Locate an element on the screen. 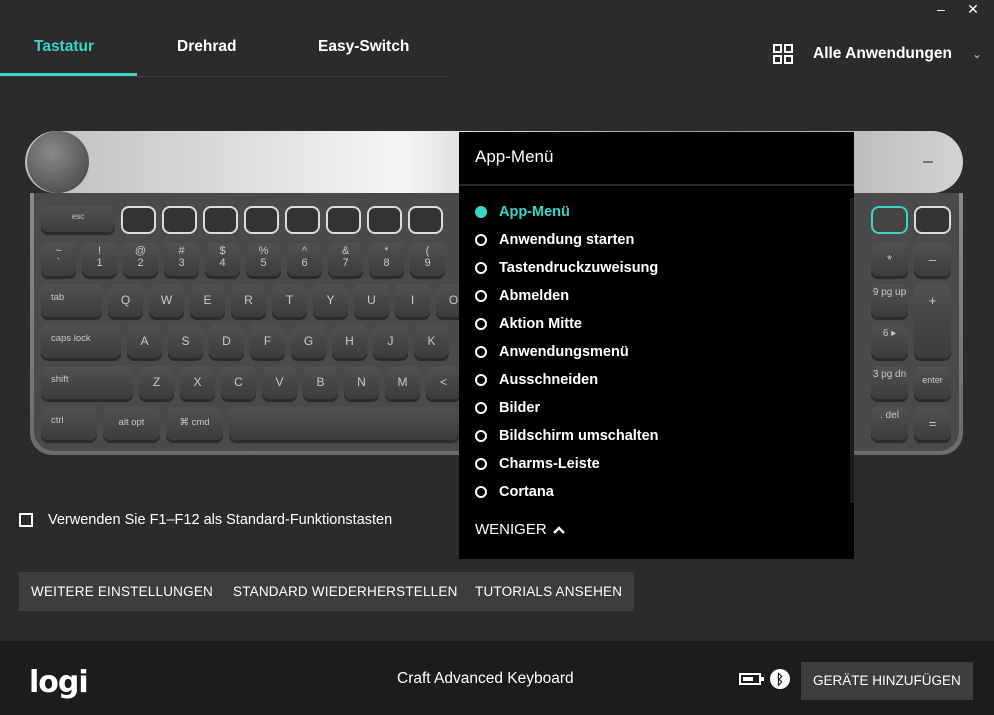 The image size is (994, 715). key-g: G is located at coordinates (308, 342).